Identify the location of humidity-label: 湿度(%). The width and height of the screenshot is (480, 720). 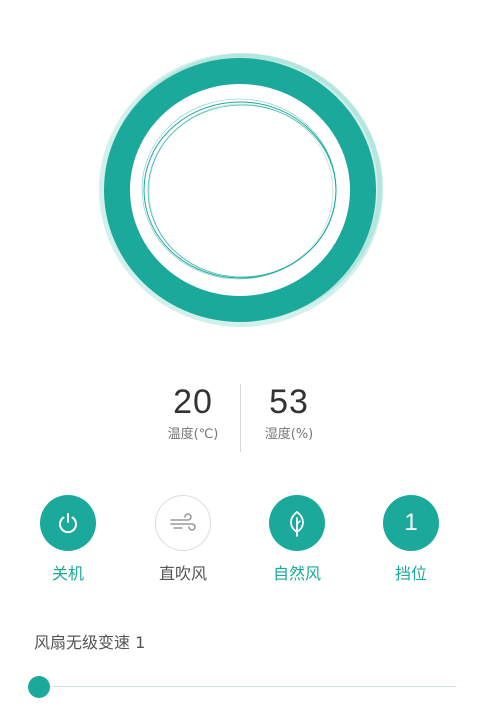
(289, 434).